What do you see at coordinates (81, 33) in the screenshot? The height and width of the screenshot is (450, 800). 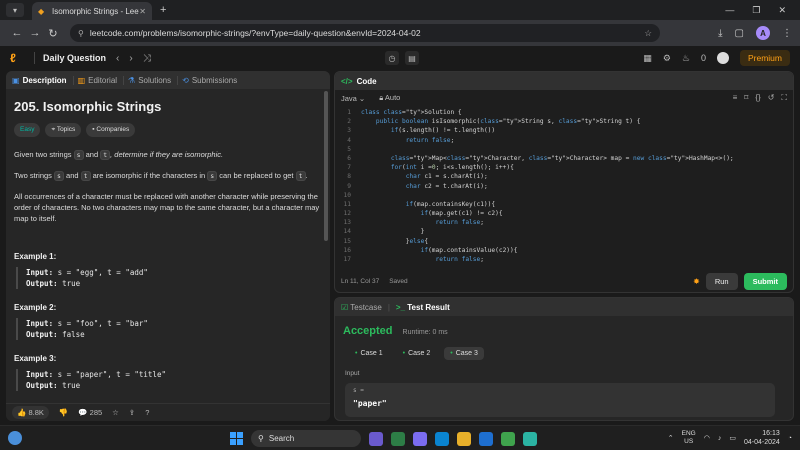 I see `site-info-icon: ⚲` at bounding box center [81, 33].